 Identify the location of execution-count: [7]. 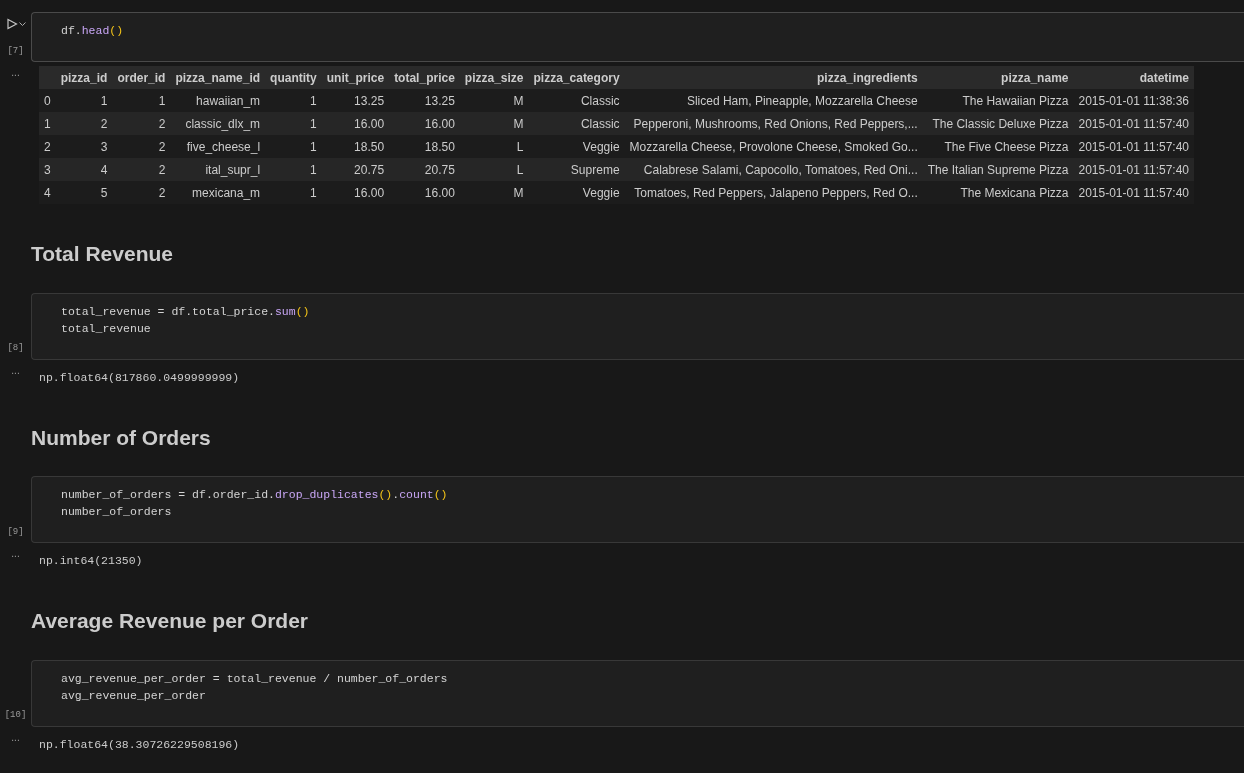
(15, 51).